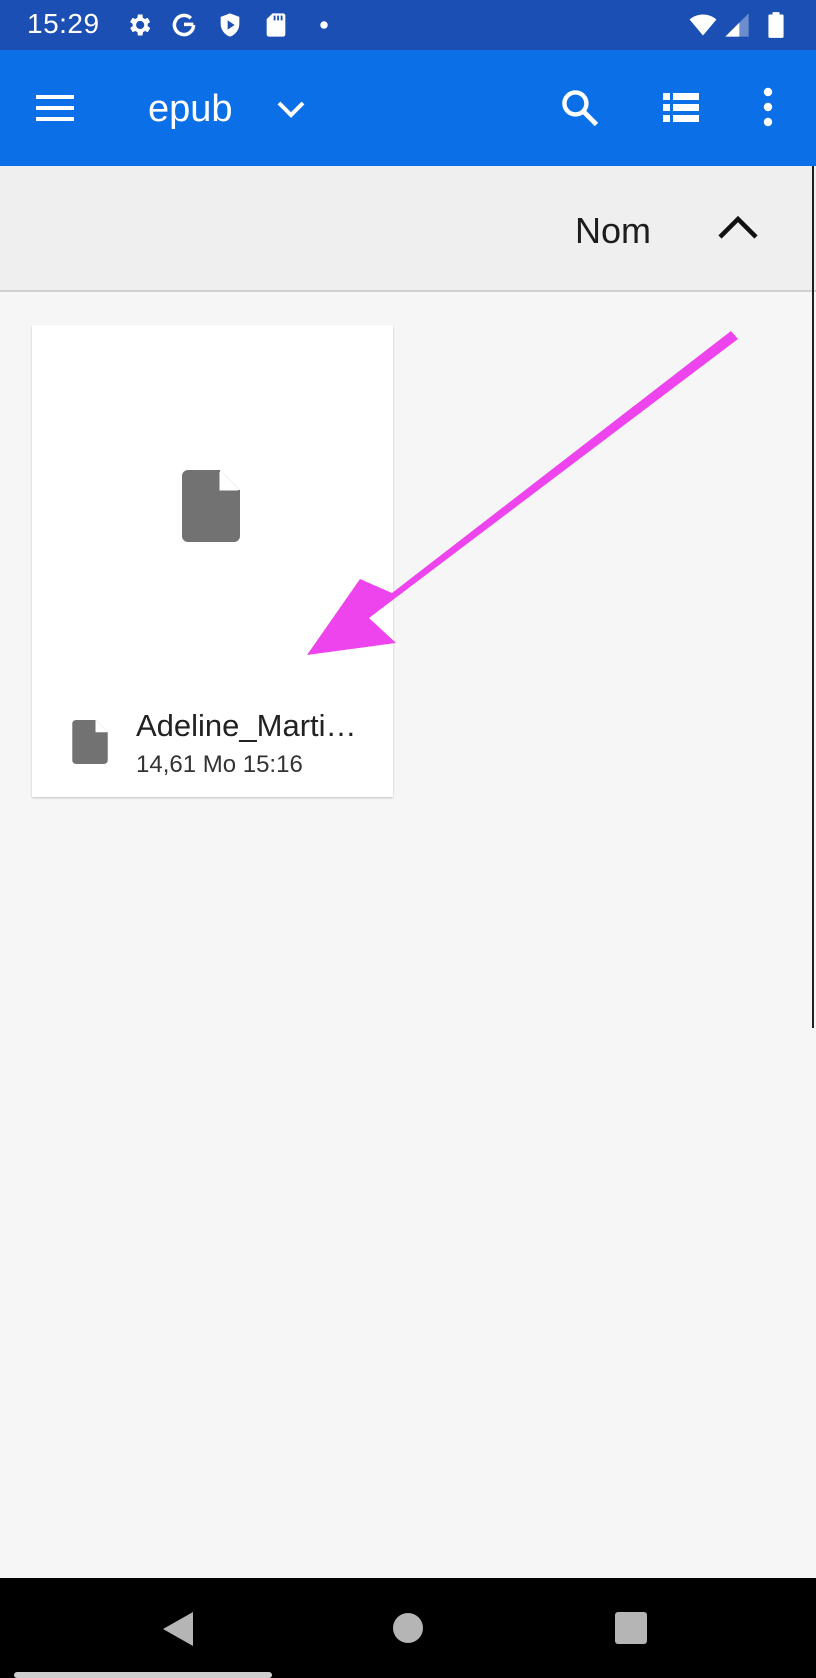  What do you see at coordinates (56, 108) in the screenshot?
I see `menu-icon` at bounding box center [56, 108].